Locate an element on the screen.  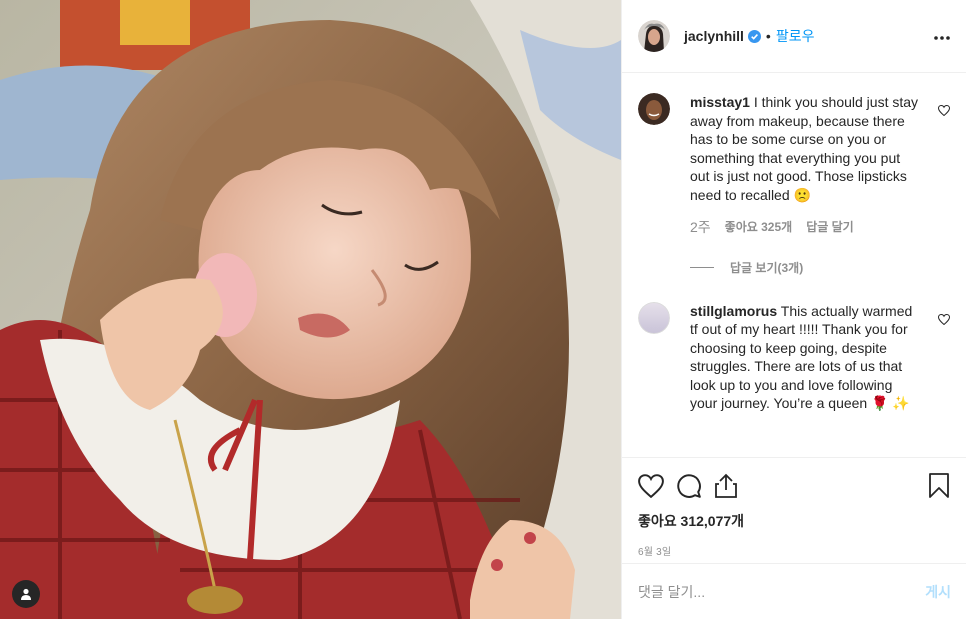
user-tag-button is located at coordinates (26, 594).